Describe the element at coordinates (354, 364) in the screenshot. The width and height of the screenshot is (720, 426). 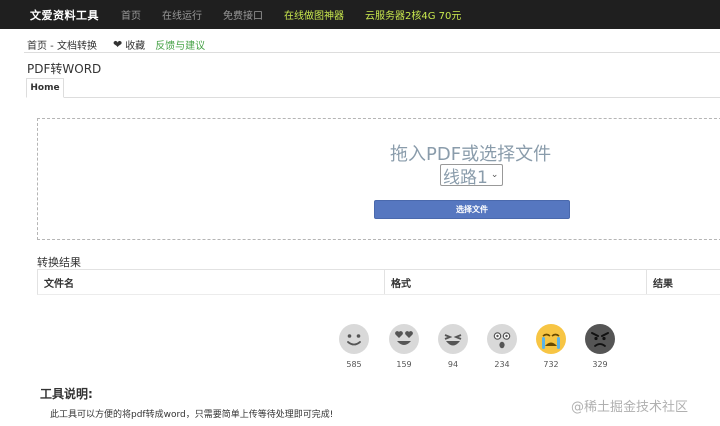
I see `reaction-count: 585` at that location.